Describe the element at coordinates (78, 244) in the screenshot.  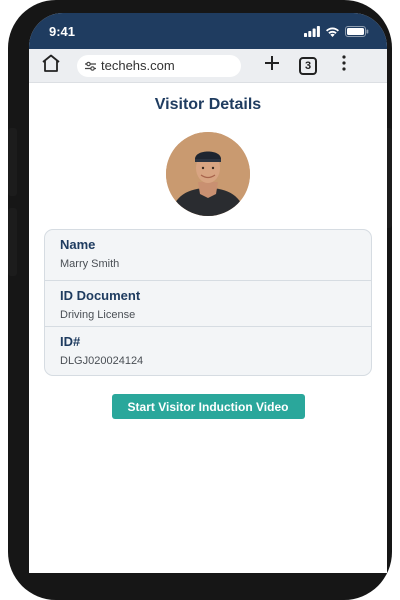
I see `detail-label: Name` at that location.